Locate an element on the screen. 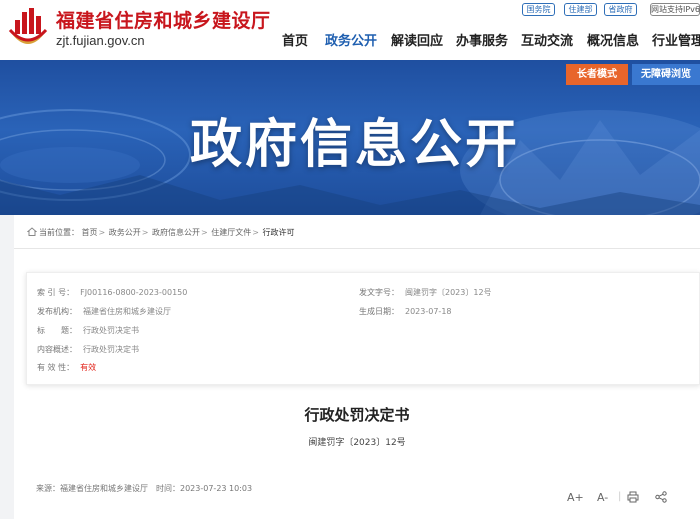  meta-summary-label: 内容概述： is located at coordinates (57, 349).